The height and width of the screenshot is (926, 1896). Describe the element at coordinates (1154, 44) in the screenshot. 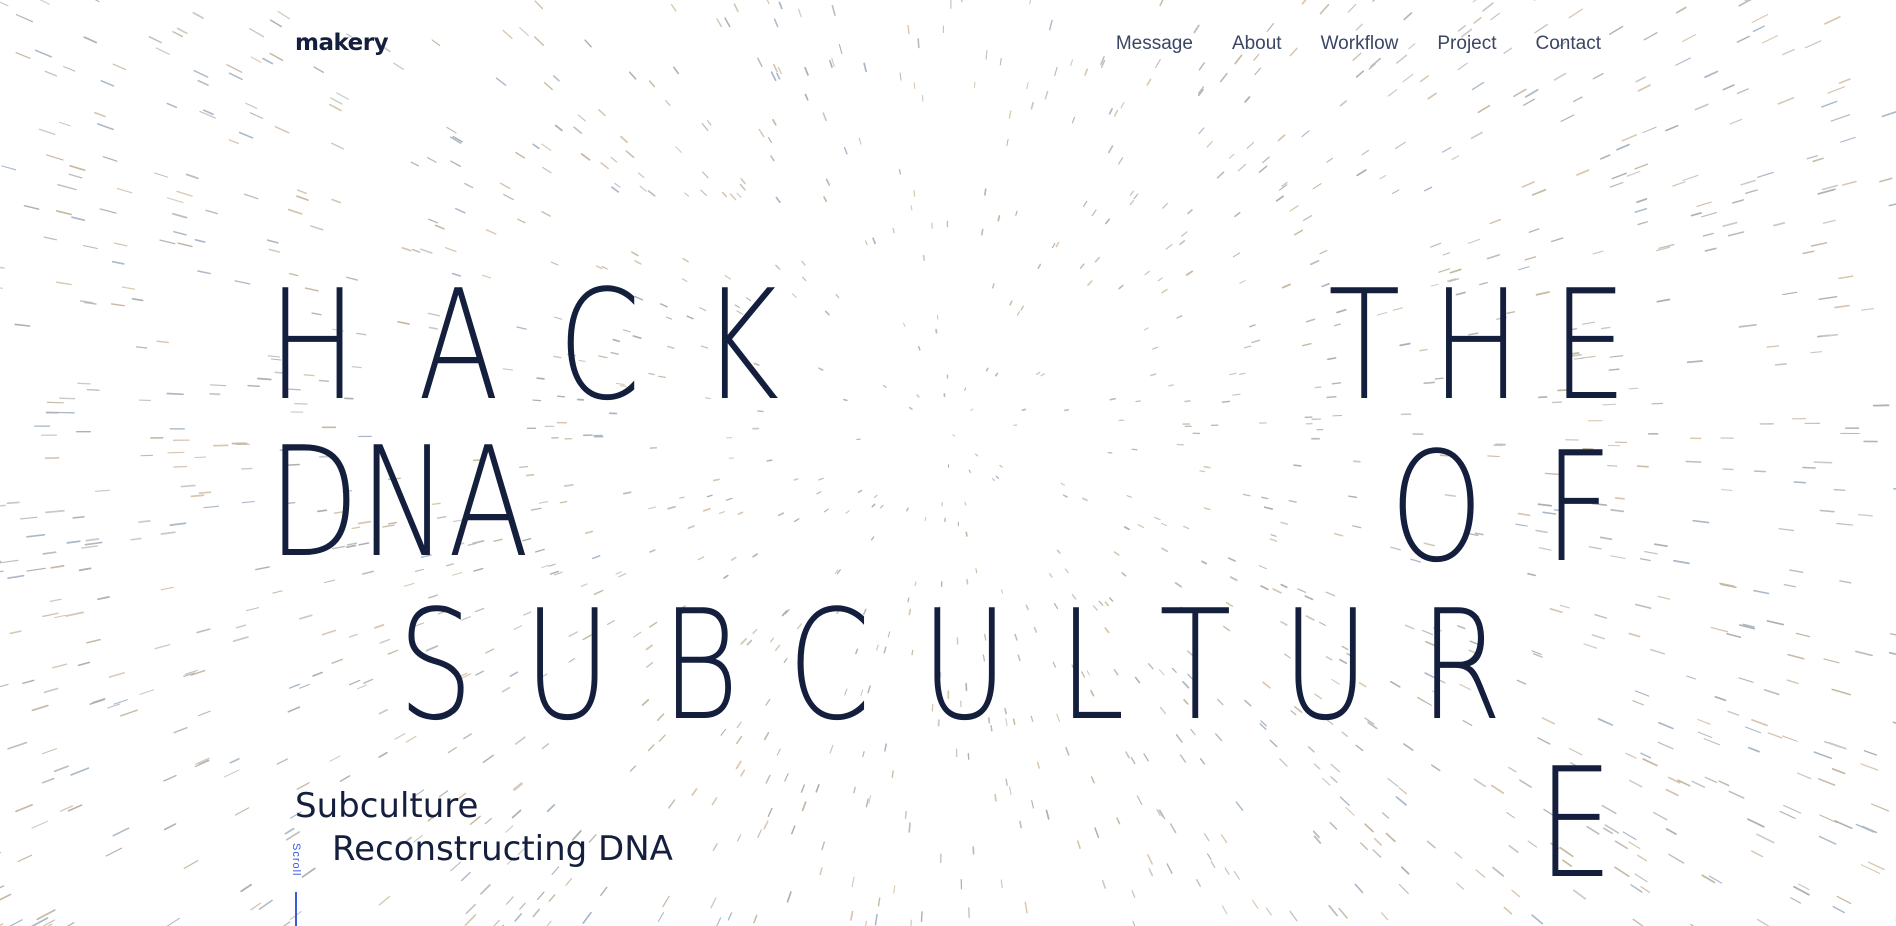

I see `nav-item-message: Message` at that location.